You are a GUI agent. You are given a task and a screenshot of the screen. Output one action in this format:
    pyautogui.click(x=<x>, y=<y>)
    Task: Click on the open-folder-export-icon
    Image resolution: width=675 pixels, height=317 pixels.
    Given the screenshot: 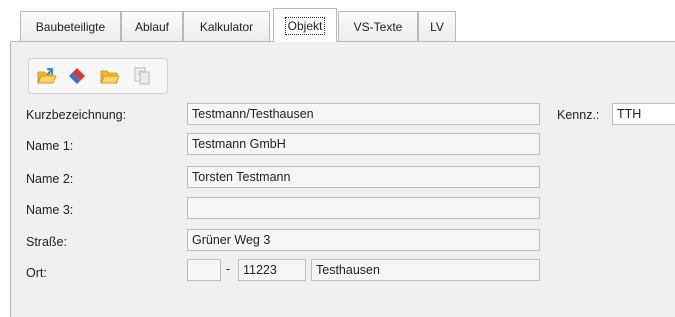 What is the action you would take?
    pyautogui.click(x=47, y=76)
    